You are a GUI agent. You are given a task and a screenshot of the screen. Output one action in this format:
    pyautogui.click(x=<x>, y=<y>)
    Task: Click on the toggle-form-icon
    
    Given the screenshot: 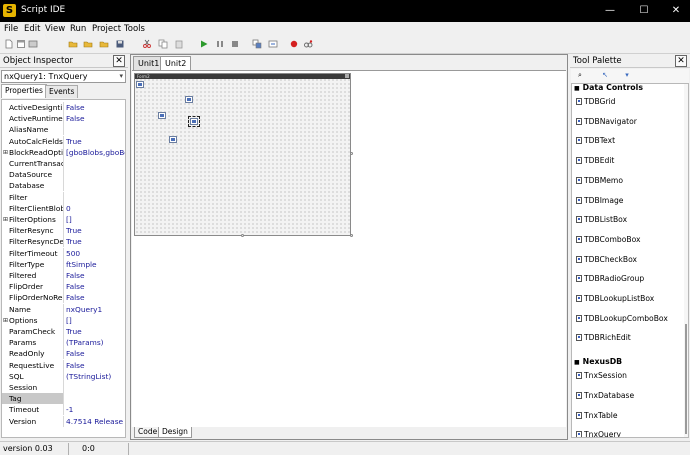 What is the action you would take?
    pyautogui.click(x=257, y=44)
    